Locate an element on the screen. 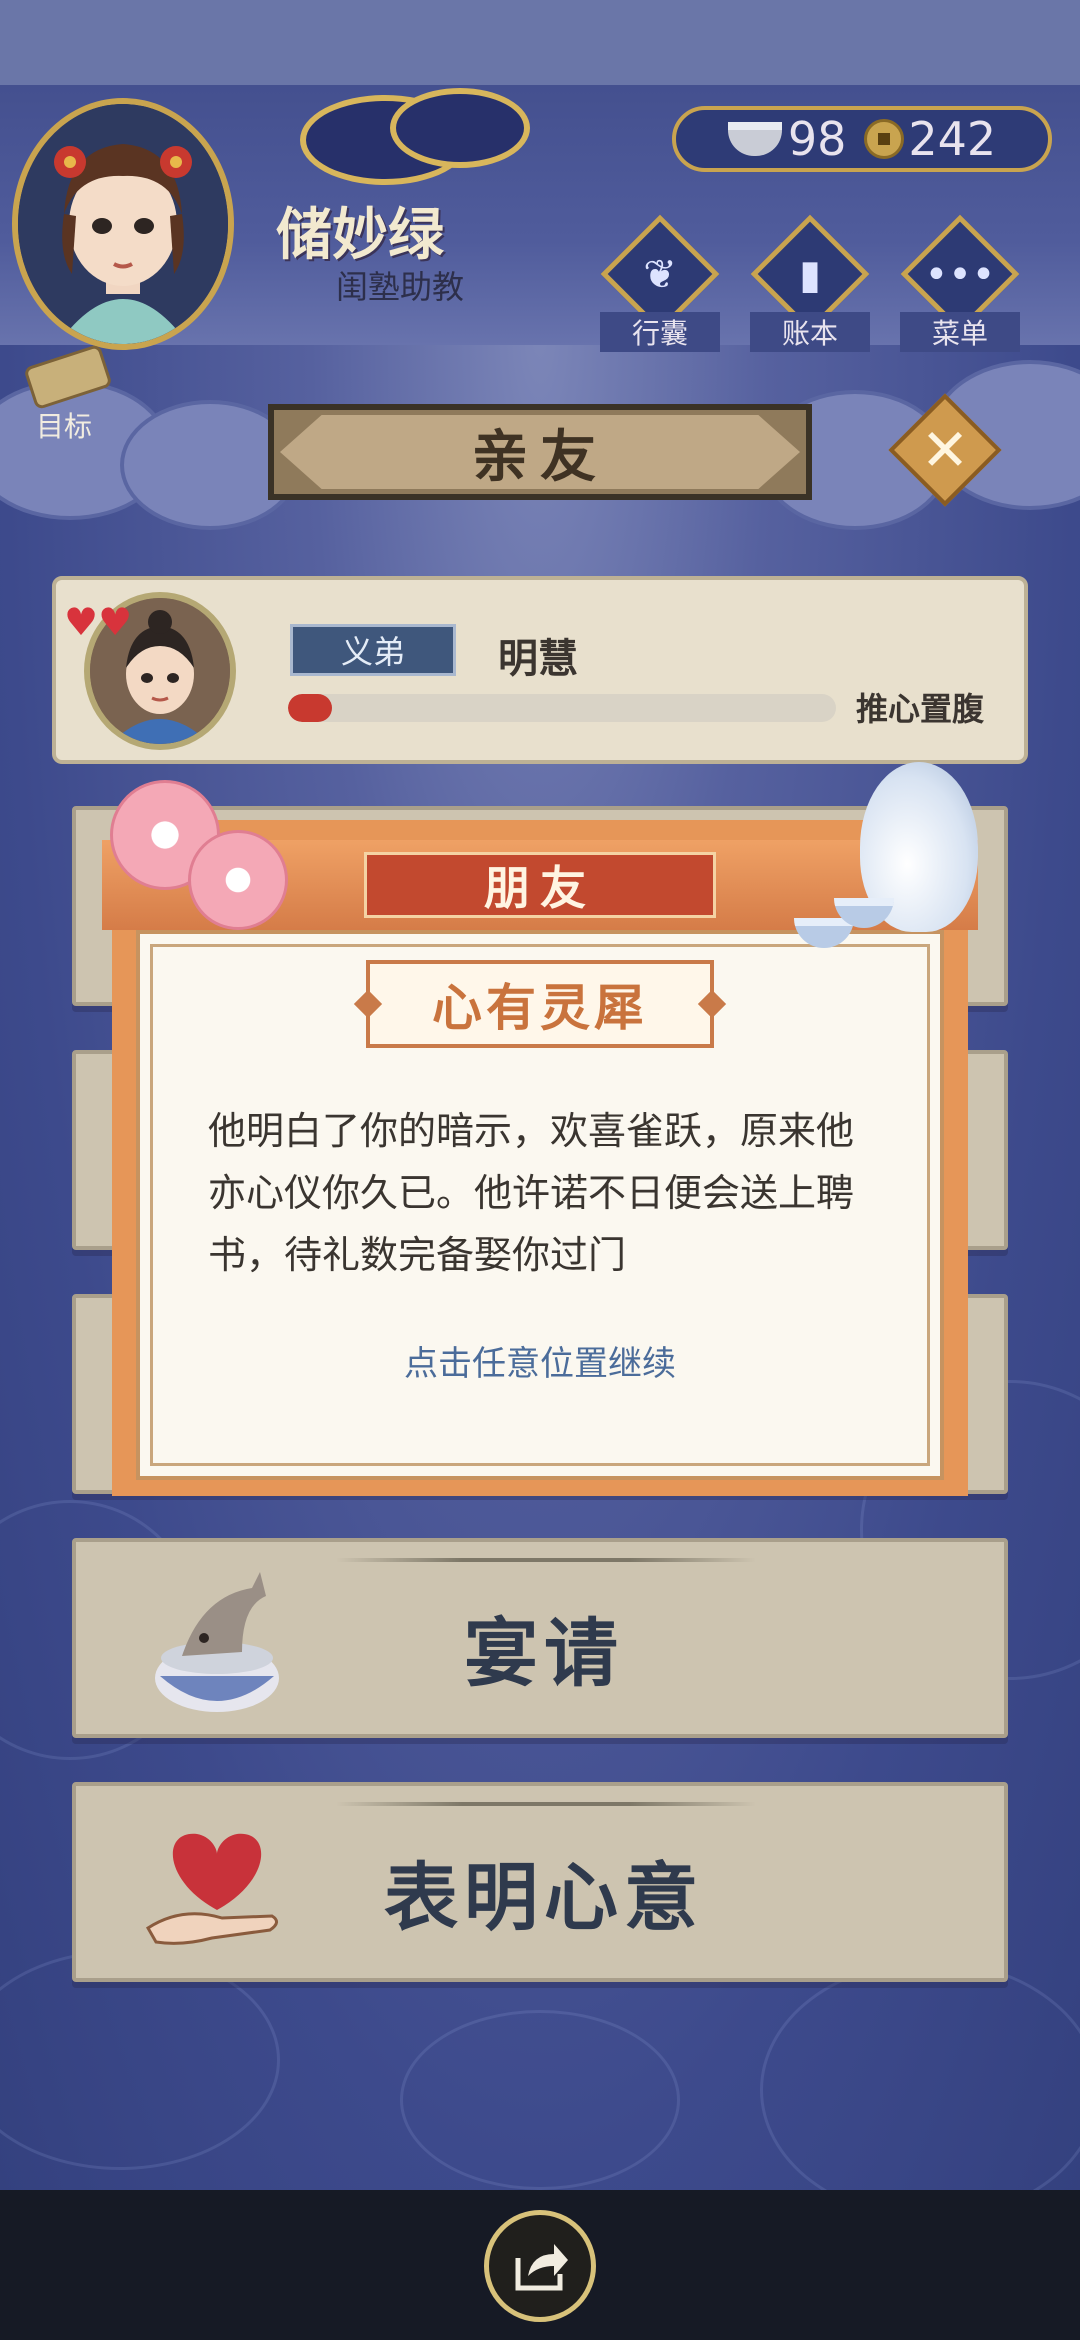  menu-button: ••• 菜单 is located at coordinates (960, 283).